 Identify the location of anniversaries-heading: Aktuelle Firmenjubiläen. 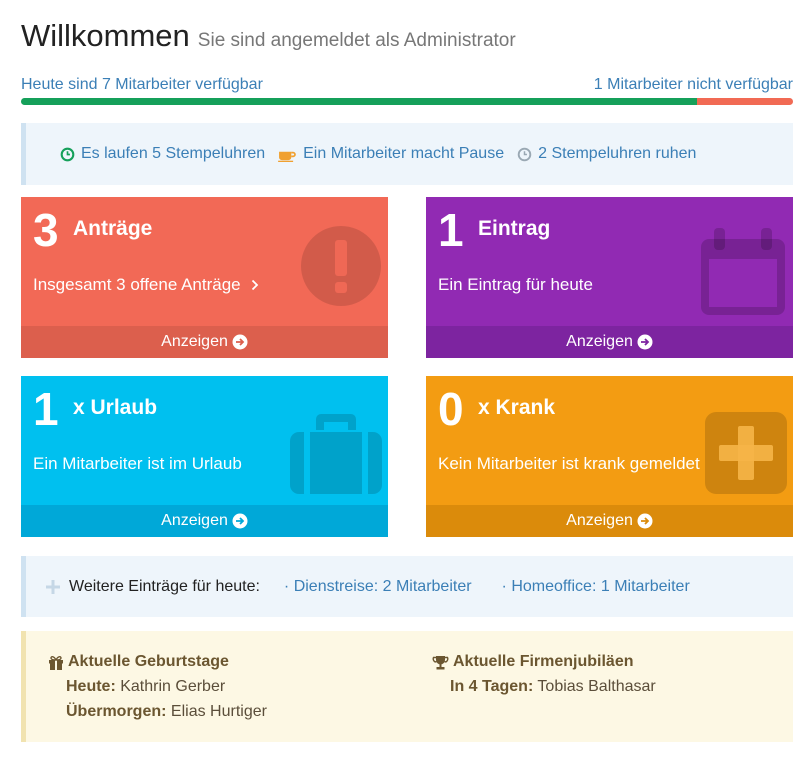
(544, 662).